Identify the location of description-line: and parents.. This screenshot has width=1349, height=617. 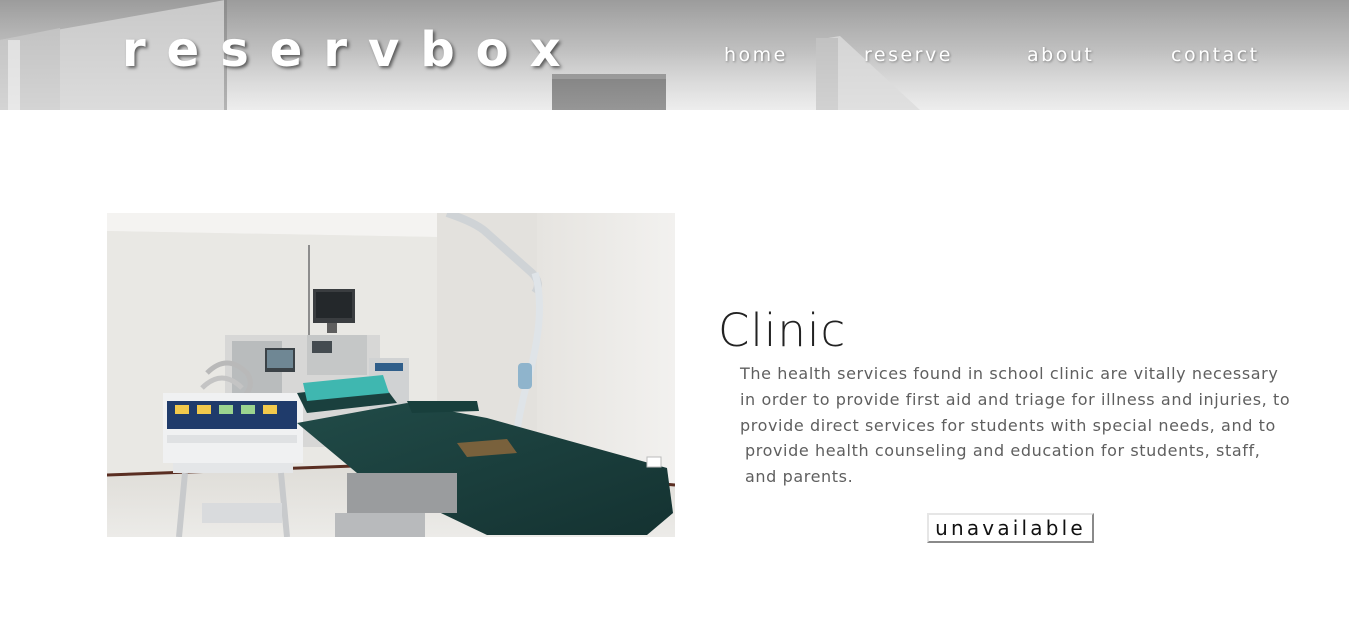
(799, 477).